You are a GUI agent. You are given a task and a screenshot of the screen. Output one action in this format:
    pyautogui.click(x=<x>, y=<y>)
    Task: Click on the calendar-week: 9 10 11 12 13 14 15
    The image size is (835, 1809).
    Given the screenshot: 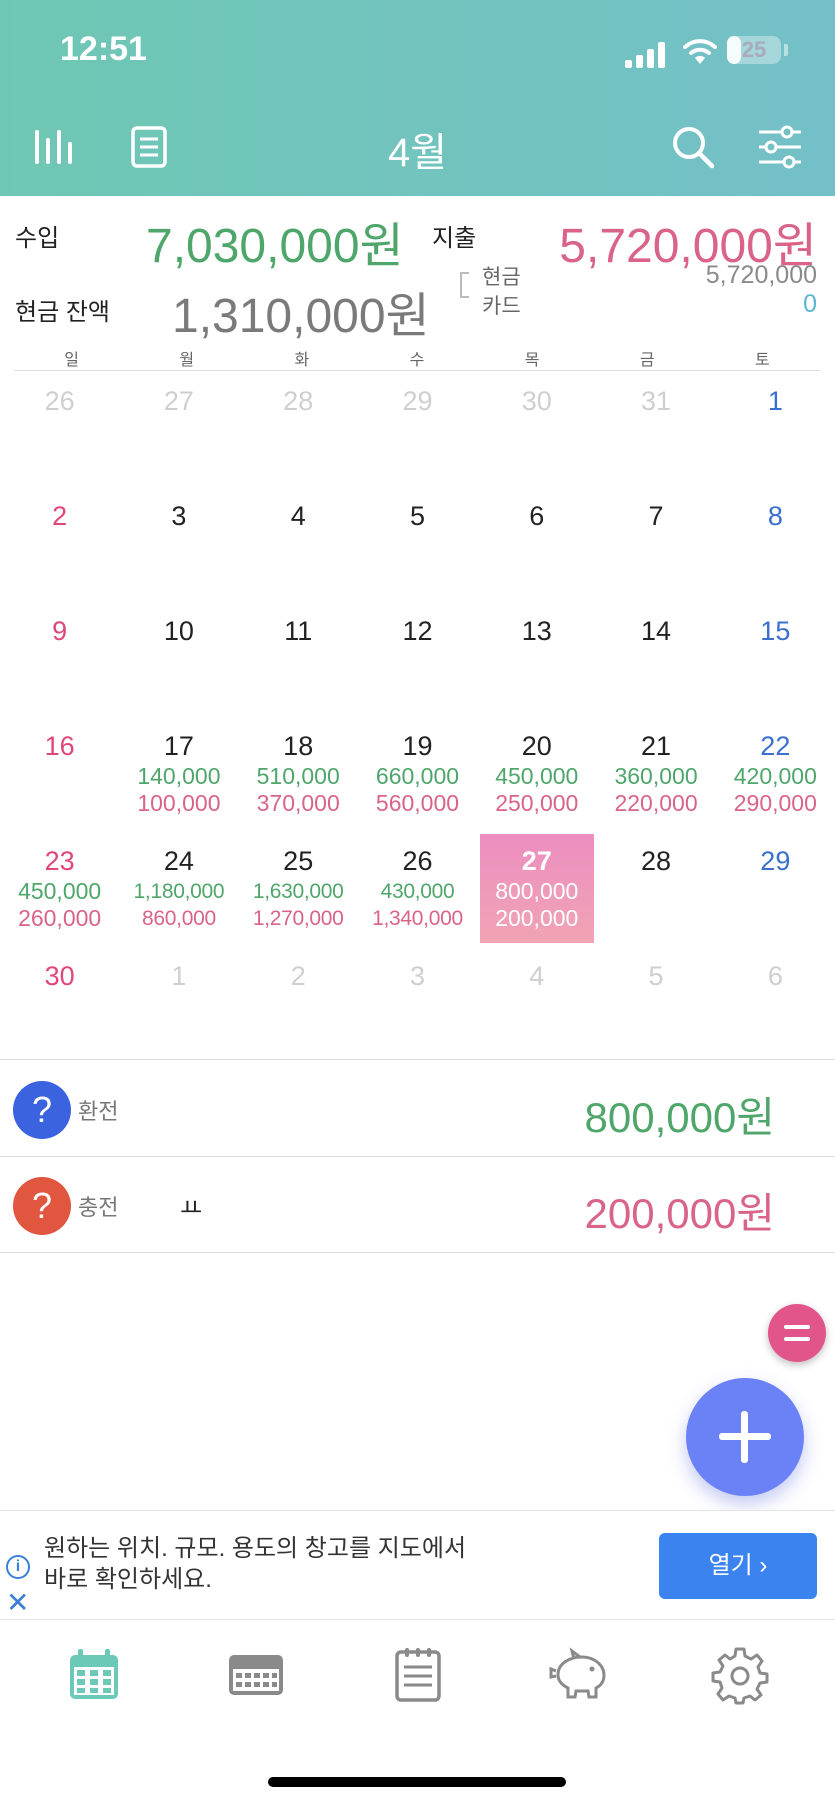 What is the action you would take?
    pyautogui.click(x=417, y=659)
    